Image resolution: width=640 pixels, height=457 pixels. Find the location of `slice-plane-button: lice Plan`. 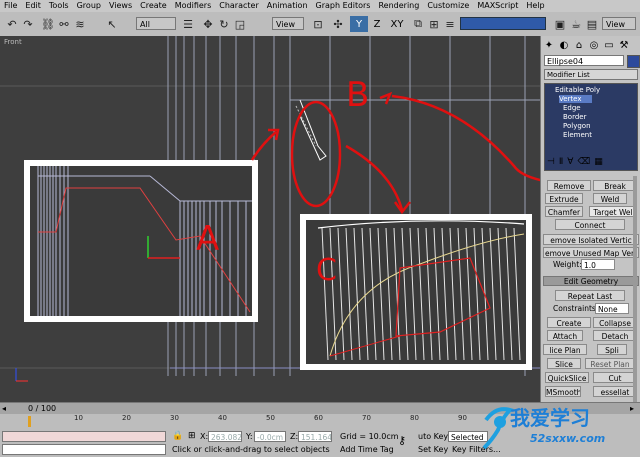

slice-plane-button: lice Plan is located at coordinates (565, 349).